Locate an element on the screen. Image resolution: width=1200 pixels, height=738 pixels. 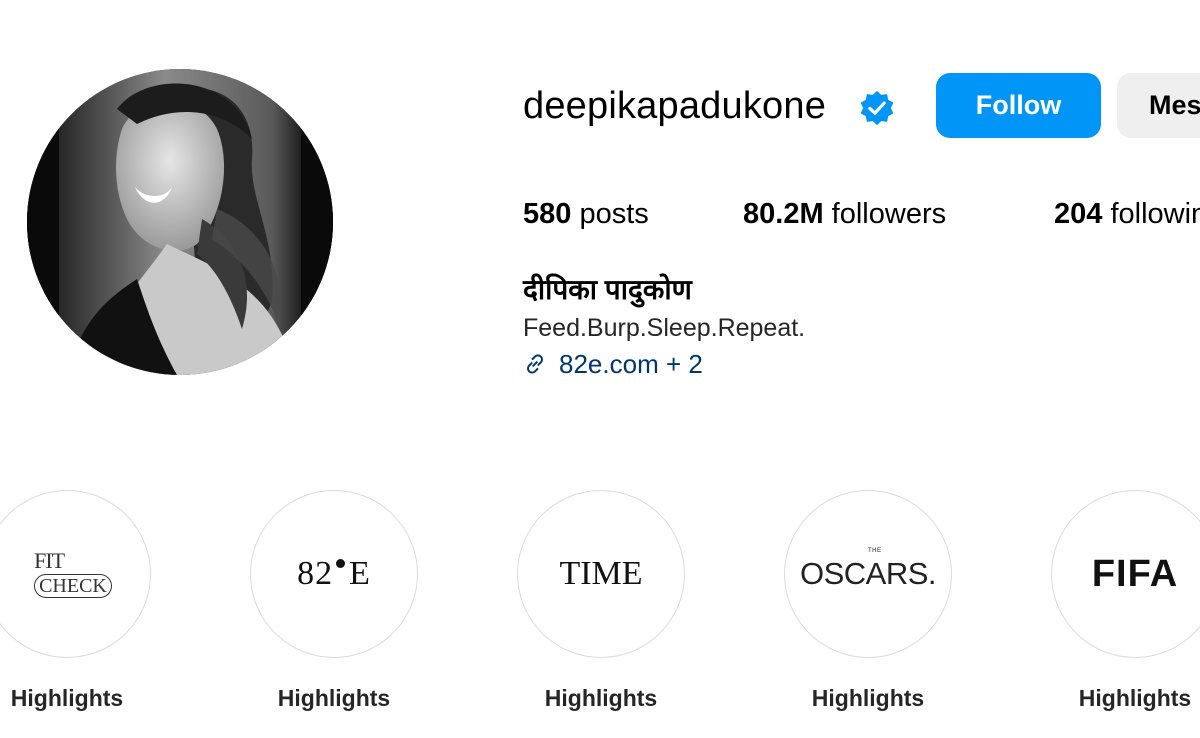
highlight-oscars: THE OSCARS. Highlights is located at coordinates (868, 601).